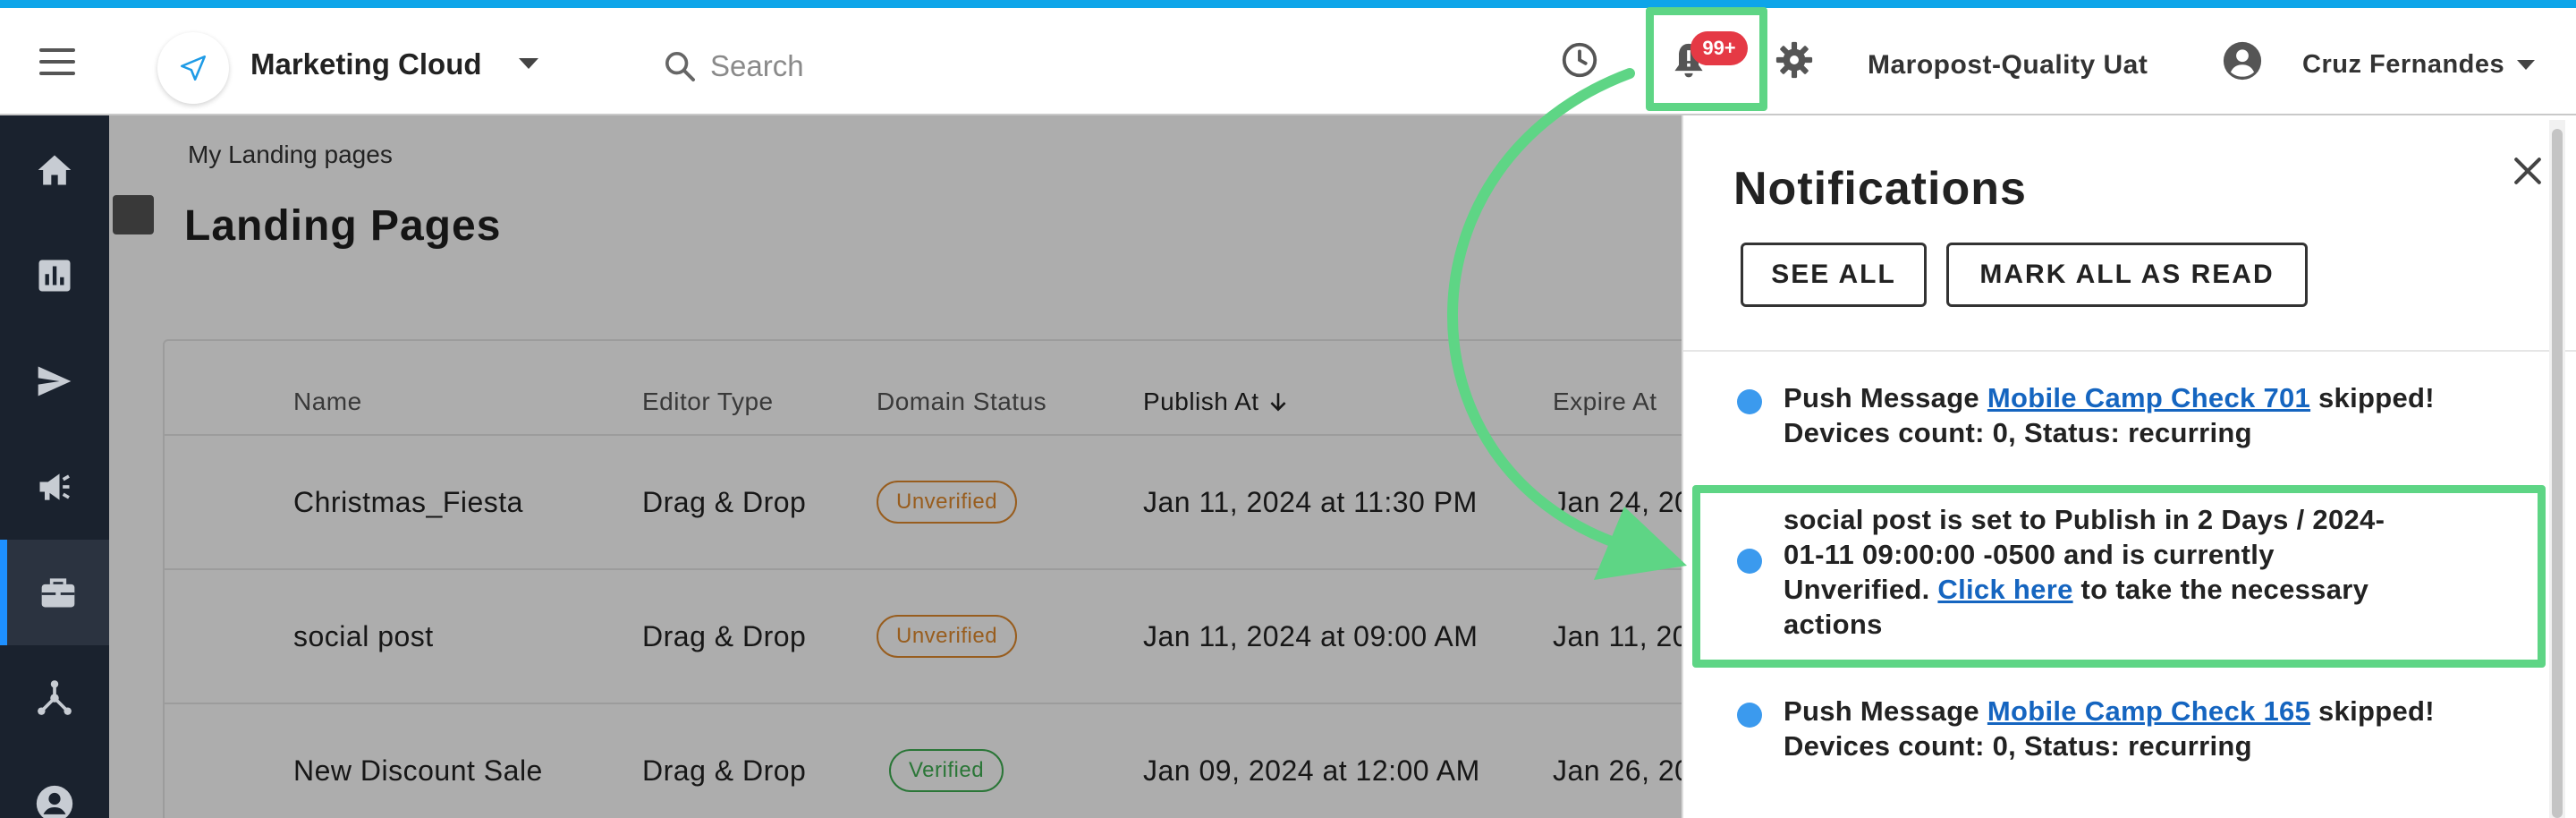 The height and width of the screenshot is (818, 2576). What do you see at coordinates (528, 64) in the screenshot?
I see `app-switcher-chevron-icon` at bounding box center [528, 64].